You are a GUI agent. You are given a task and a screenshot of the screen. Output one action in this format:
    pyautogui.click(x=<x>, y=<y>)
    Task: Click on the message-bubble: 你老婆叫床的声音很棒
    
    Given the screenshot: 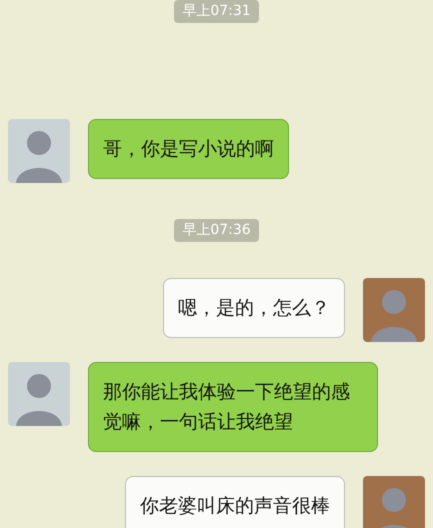 What is the action you would take?
    pyautogui.click(x=235, y=502)
    